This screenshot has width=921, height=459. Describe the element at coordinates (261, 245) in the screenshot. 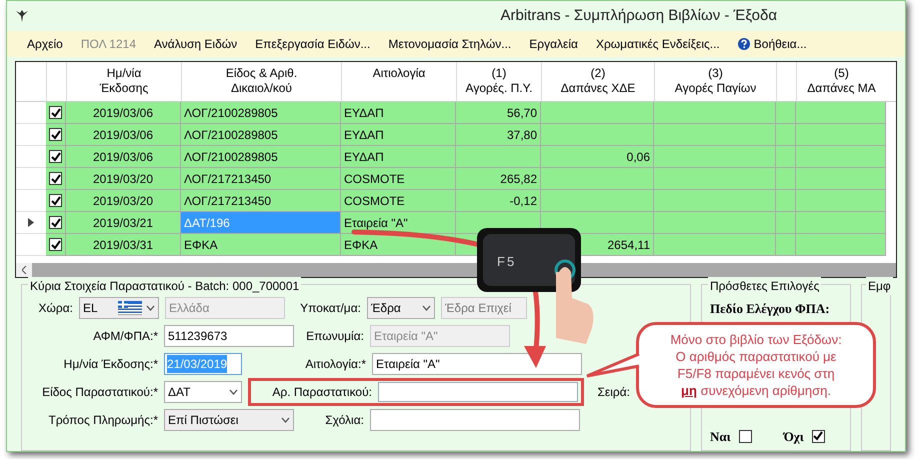

I see `table-cell: ΕΦΚΑ` at that location.